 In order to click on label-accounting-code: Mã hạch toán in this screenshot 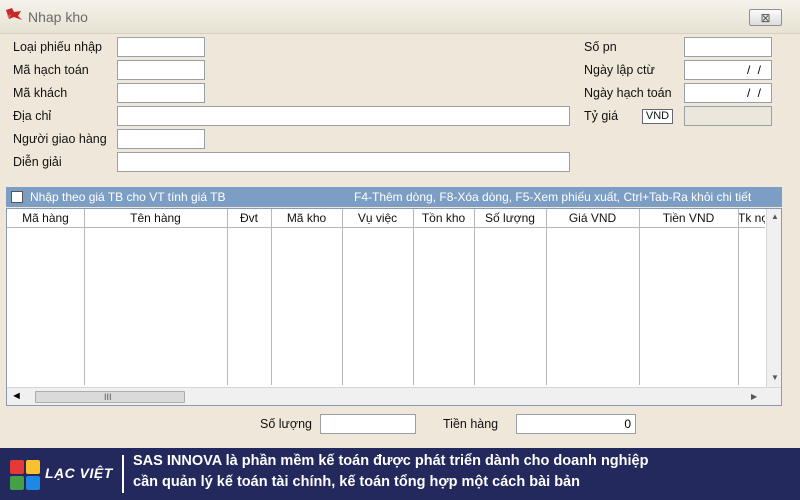, I will do `click(51, 70)`.